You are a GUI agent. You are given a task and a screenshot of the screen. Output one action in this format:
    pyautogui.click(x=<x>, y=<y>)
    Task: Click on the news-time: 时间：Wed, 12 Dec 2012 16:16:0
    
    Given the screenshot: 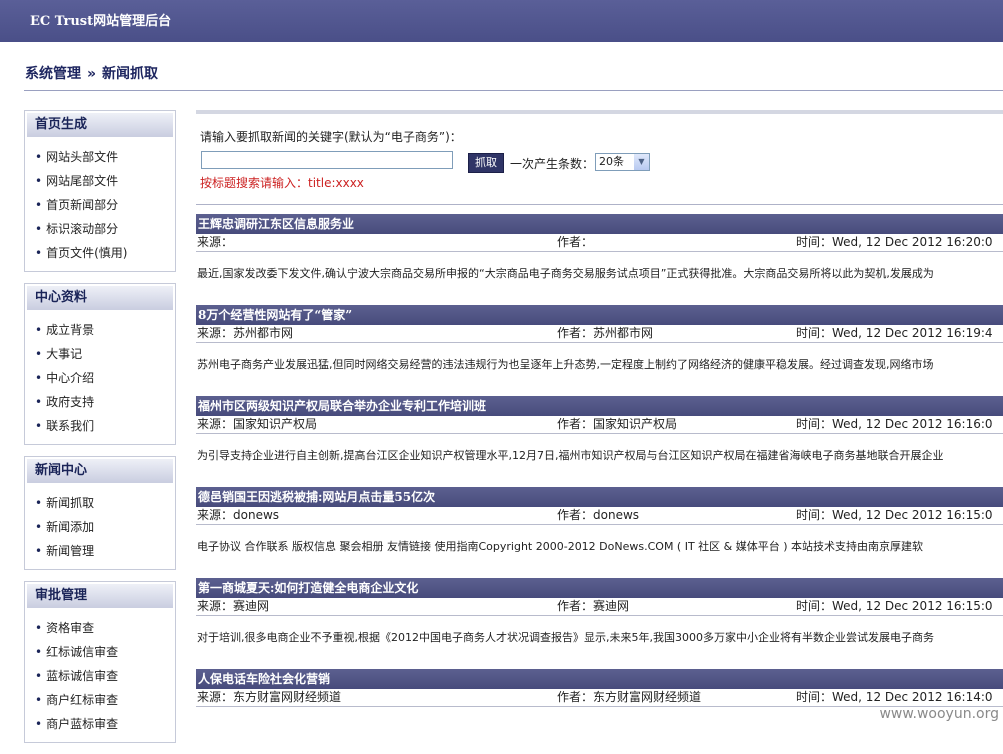 What is the action you would take?
    pyautogui.click(x=894, y=424)
    